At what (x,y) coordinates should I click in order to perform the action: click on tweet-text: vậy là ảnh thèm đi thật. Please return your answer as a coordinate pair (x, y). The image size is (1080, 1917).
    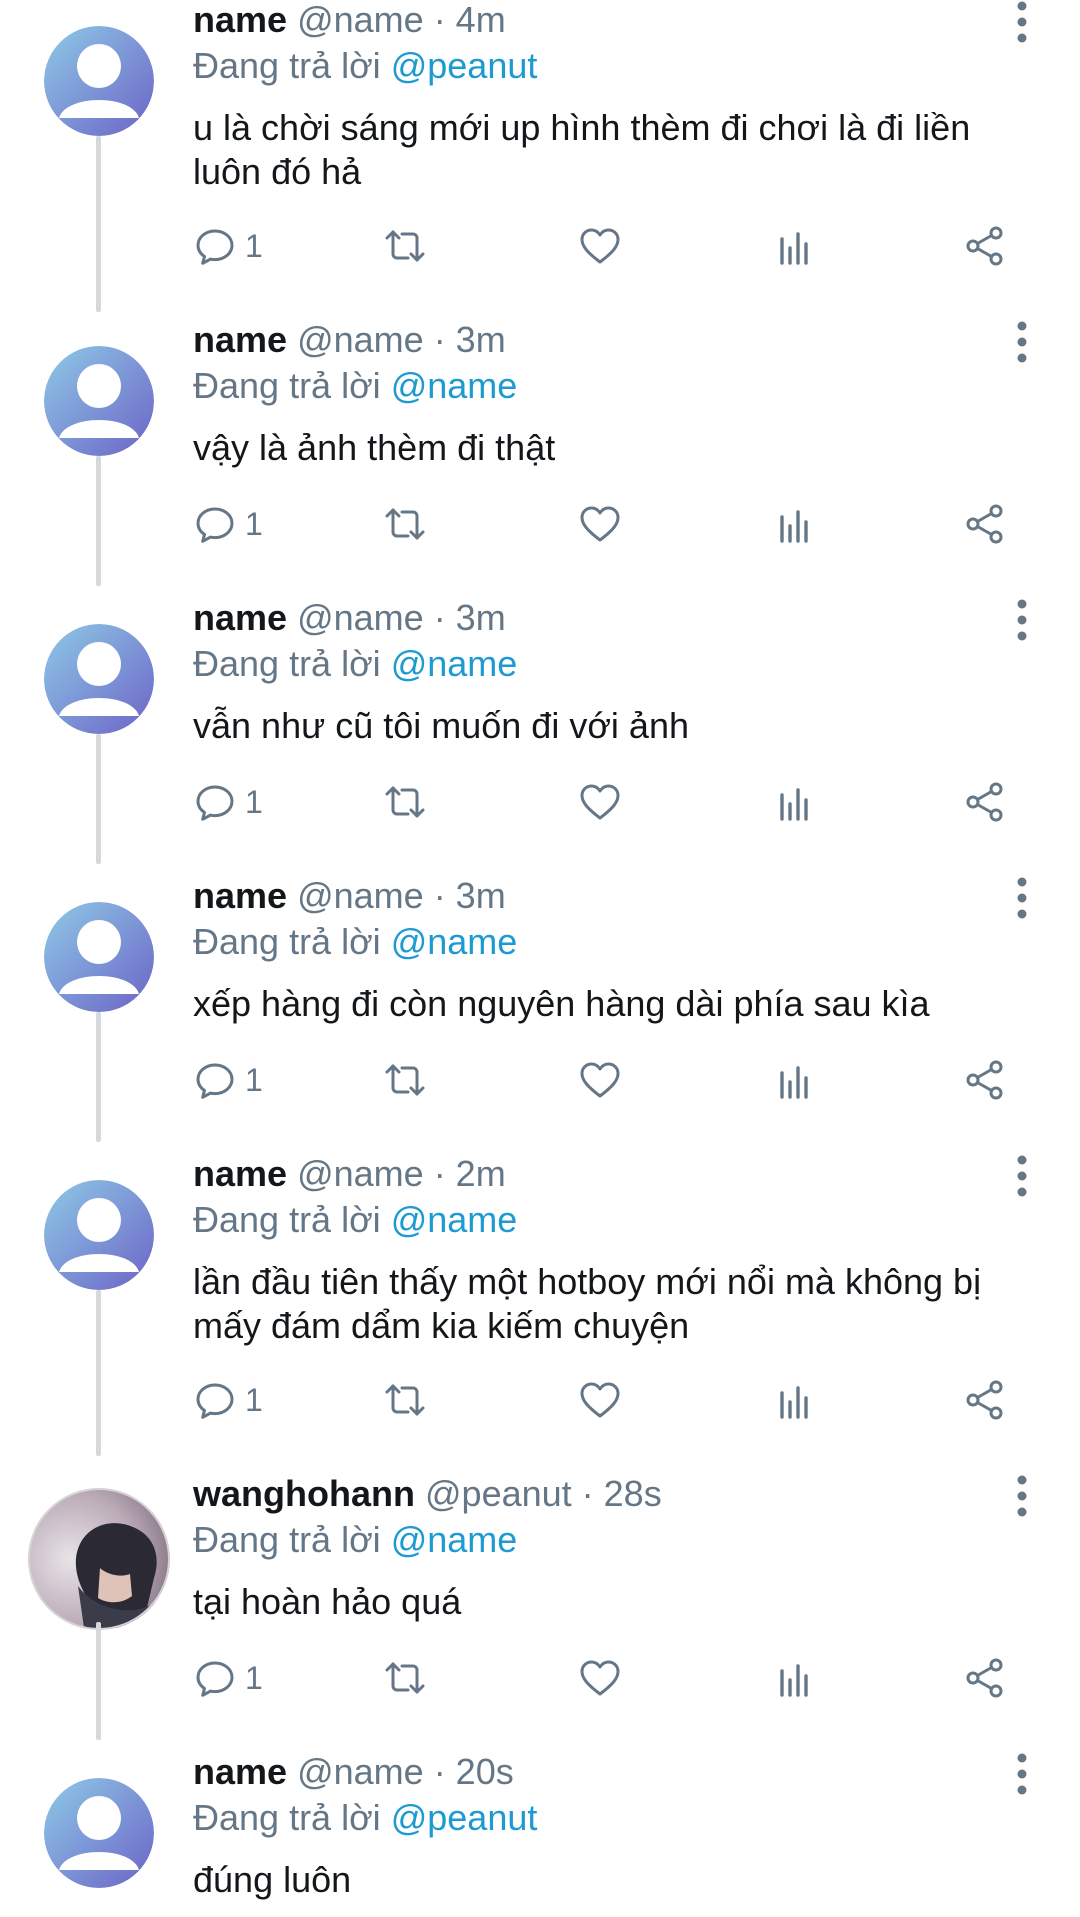
    Looking at the image, I should click on (374, 447).